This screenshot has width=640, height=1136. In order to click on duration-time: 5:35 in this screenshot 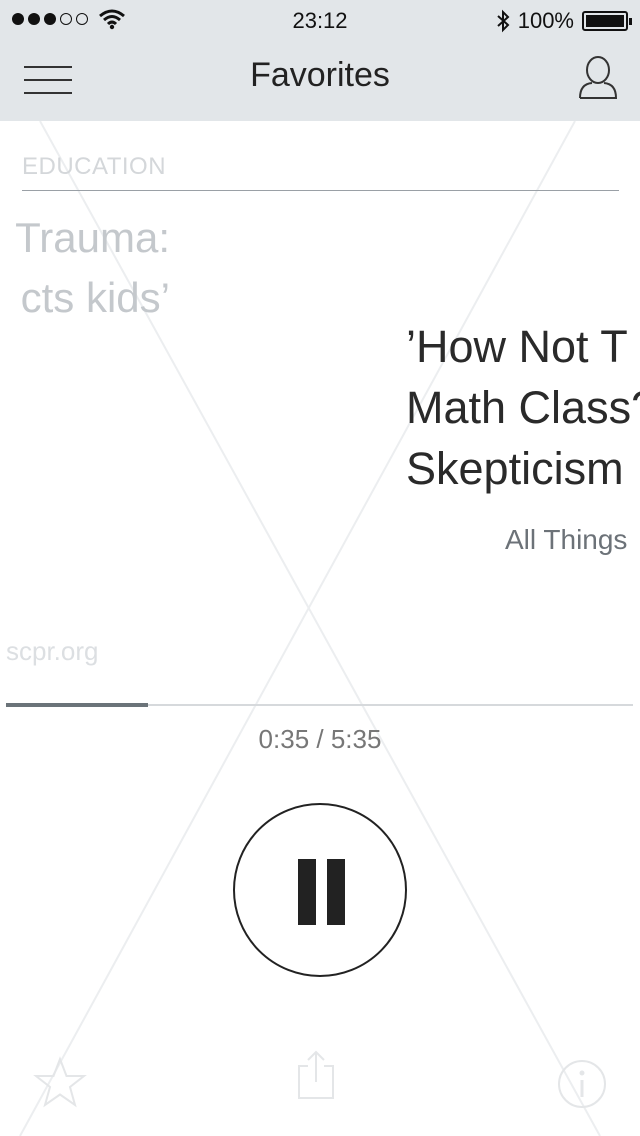, I will do `click(356, 739)`.